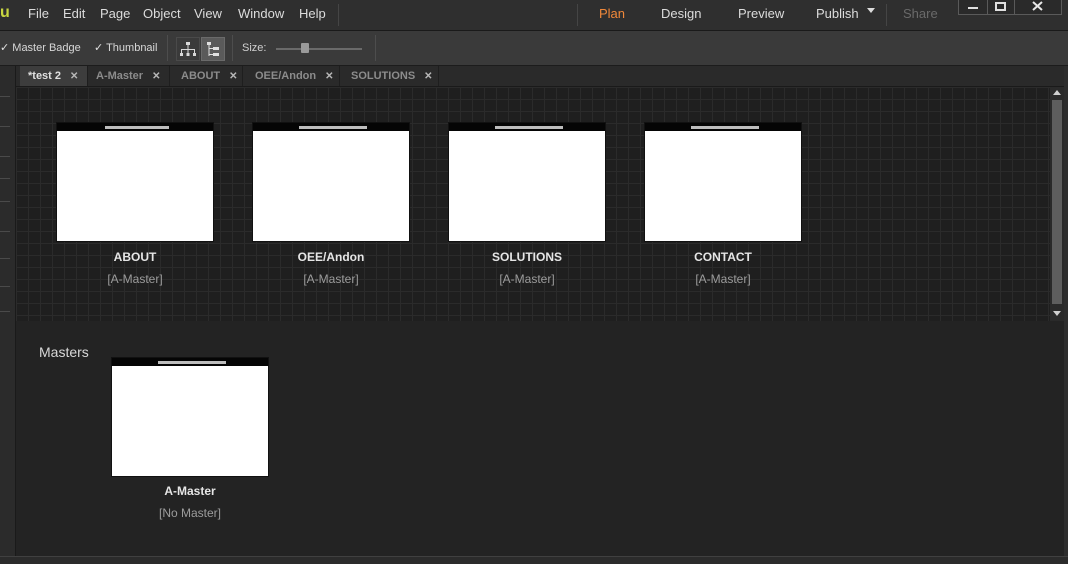 This screenshot has width=1068, height=564. I want to click on master-badge-label: Master Badge, so click(46, 48).